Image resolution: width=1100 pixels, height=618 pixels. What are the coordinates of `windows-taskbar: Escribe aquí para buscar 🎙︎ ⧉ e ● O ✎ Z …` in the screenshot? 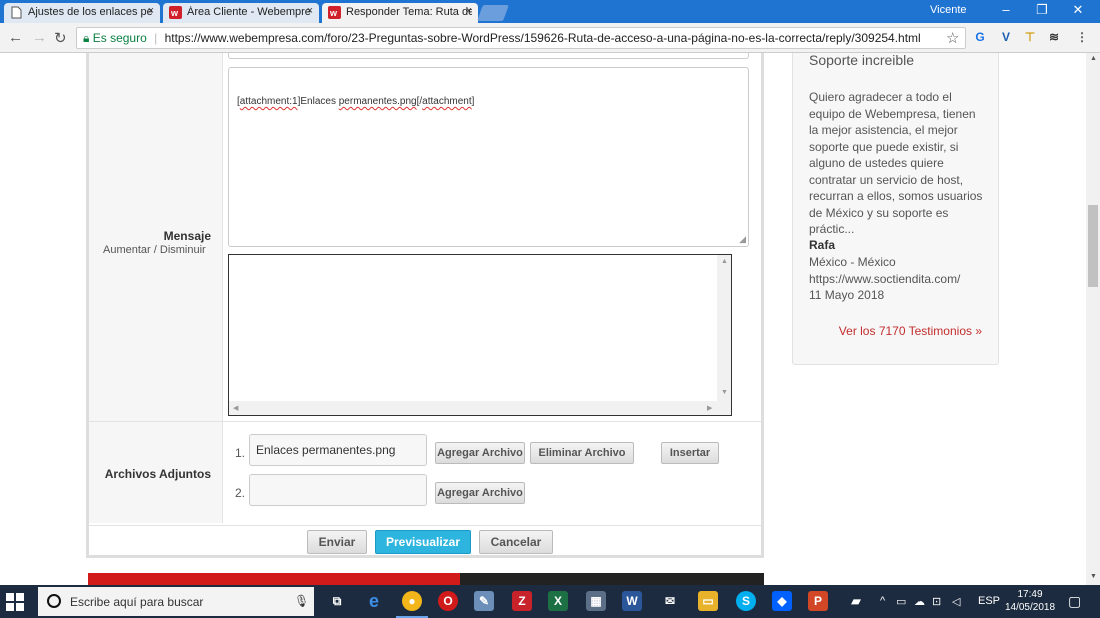 It's located at (550, 601).